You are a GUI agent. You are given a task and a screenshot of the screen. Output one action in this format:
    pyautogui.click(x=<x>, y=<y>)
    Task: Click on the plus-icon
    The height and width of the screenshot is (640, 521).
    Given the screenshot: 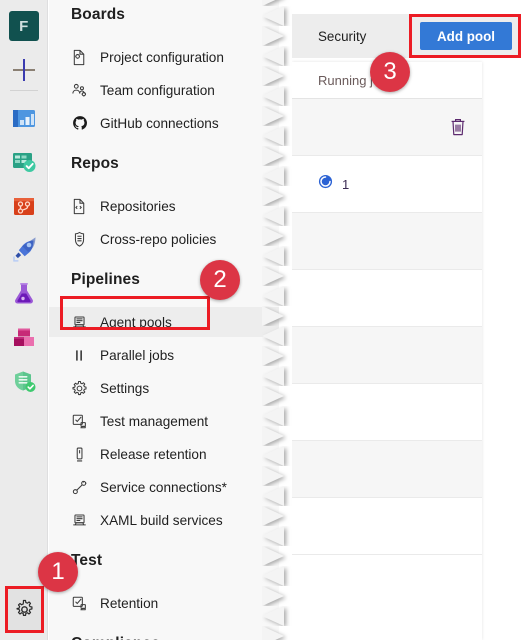 What is the action you would take?
    pyautogui.click(x=24, y=70)
    